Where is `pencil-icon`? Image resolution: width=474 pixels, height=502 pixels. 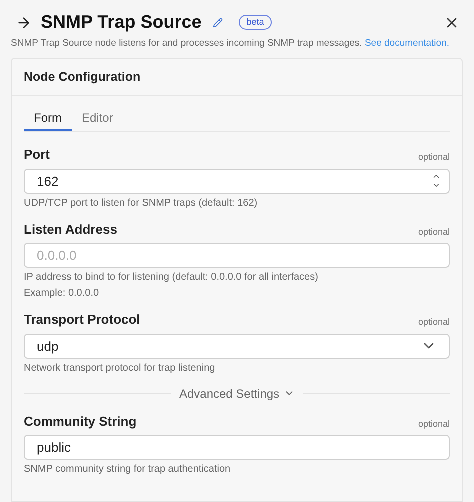 pencil-icon is located at coordinates (217, 23).